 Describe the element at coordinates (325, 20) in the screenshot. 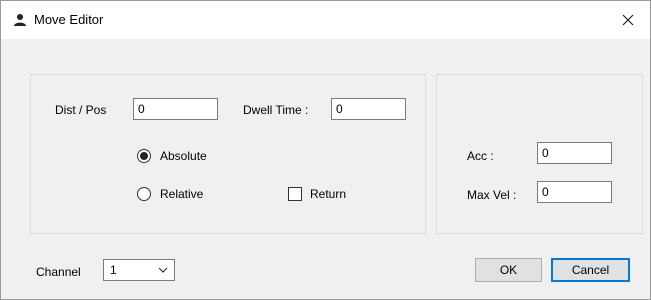

I see `title-bar: Move Editor` at that location.